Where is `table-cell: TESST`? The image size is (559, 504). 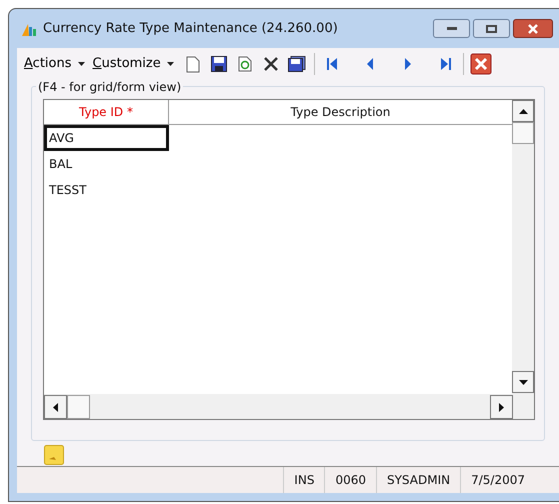 table-cell: TESST is located at coordinates (106, 190).